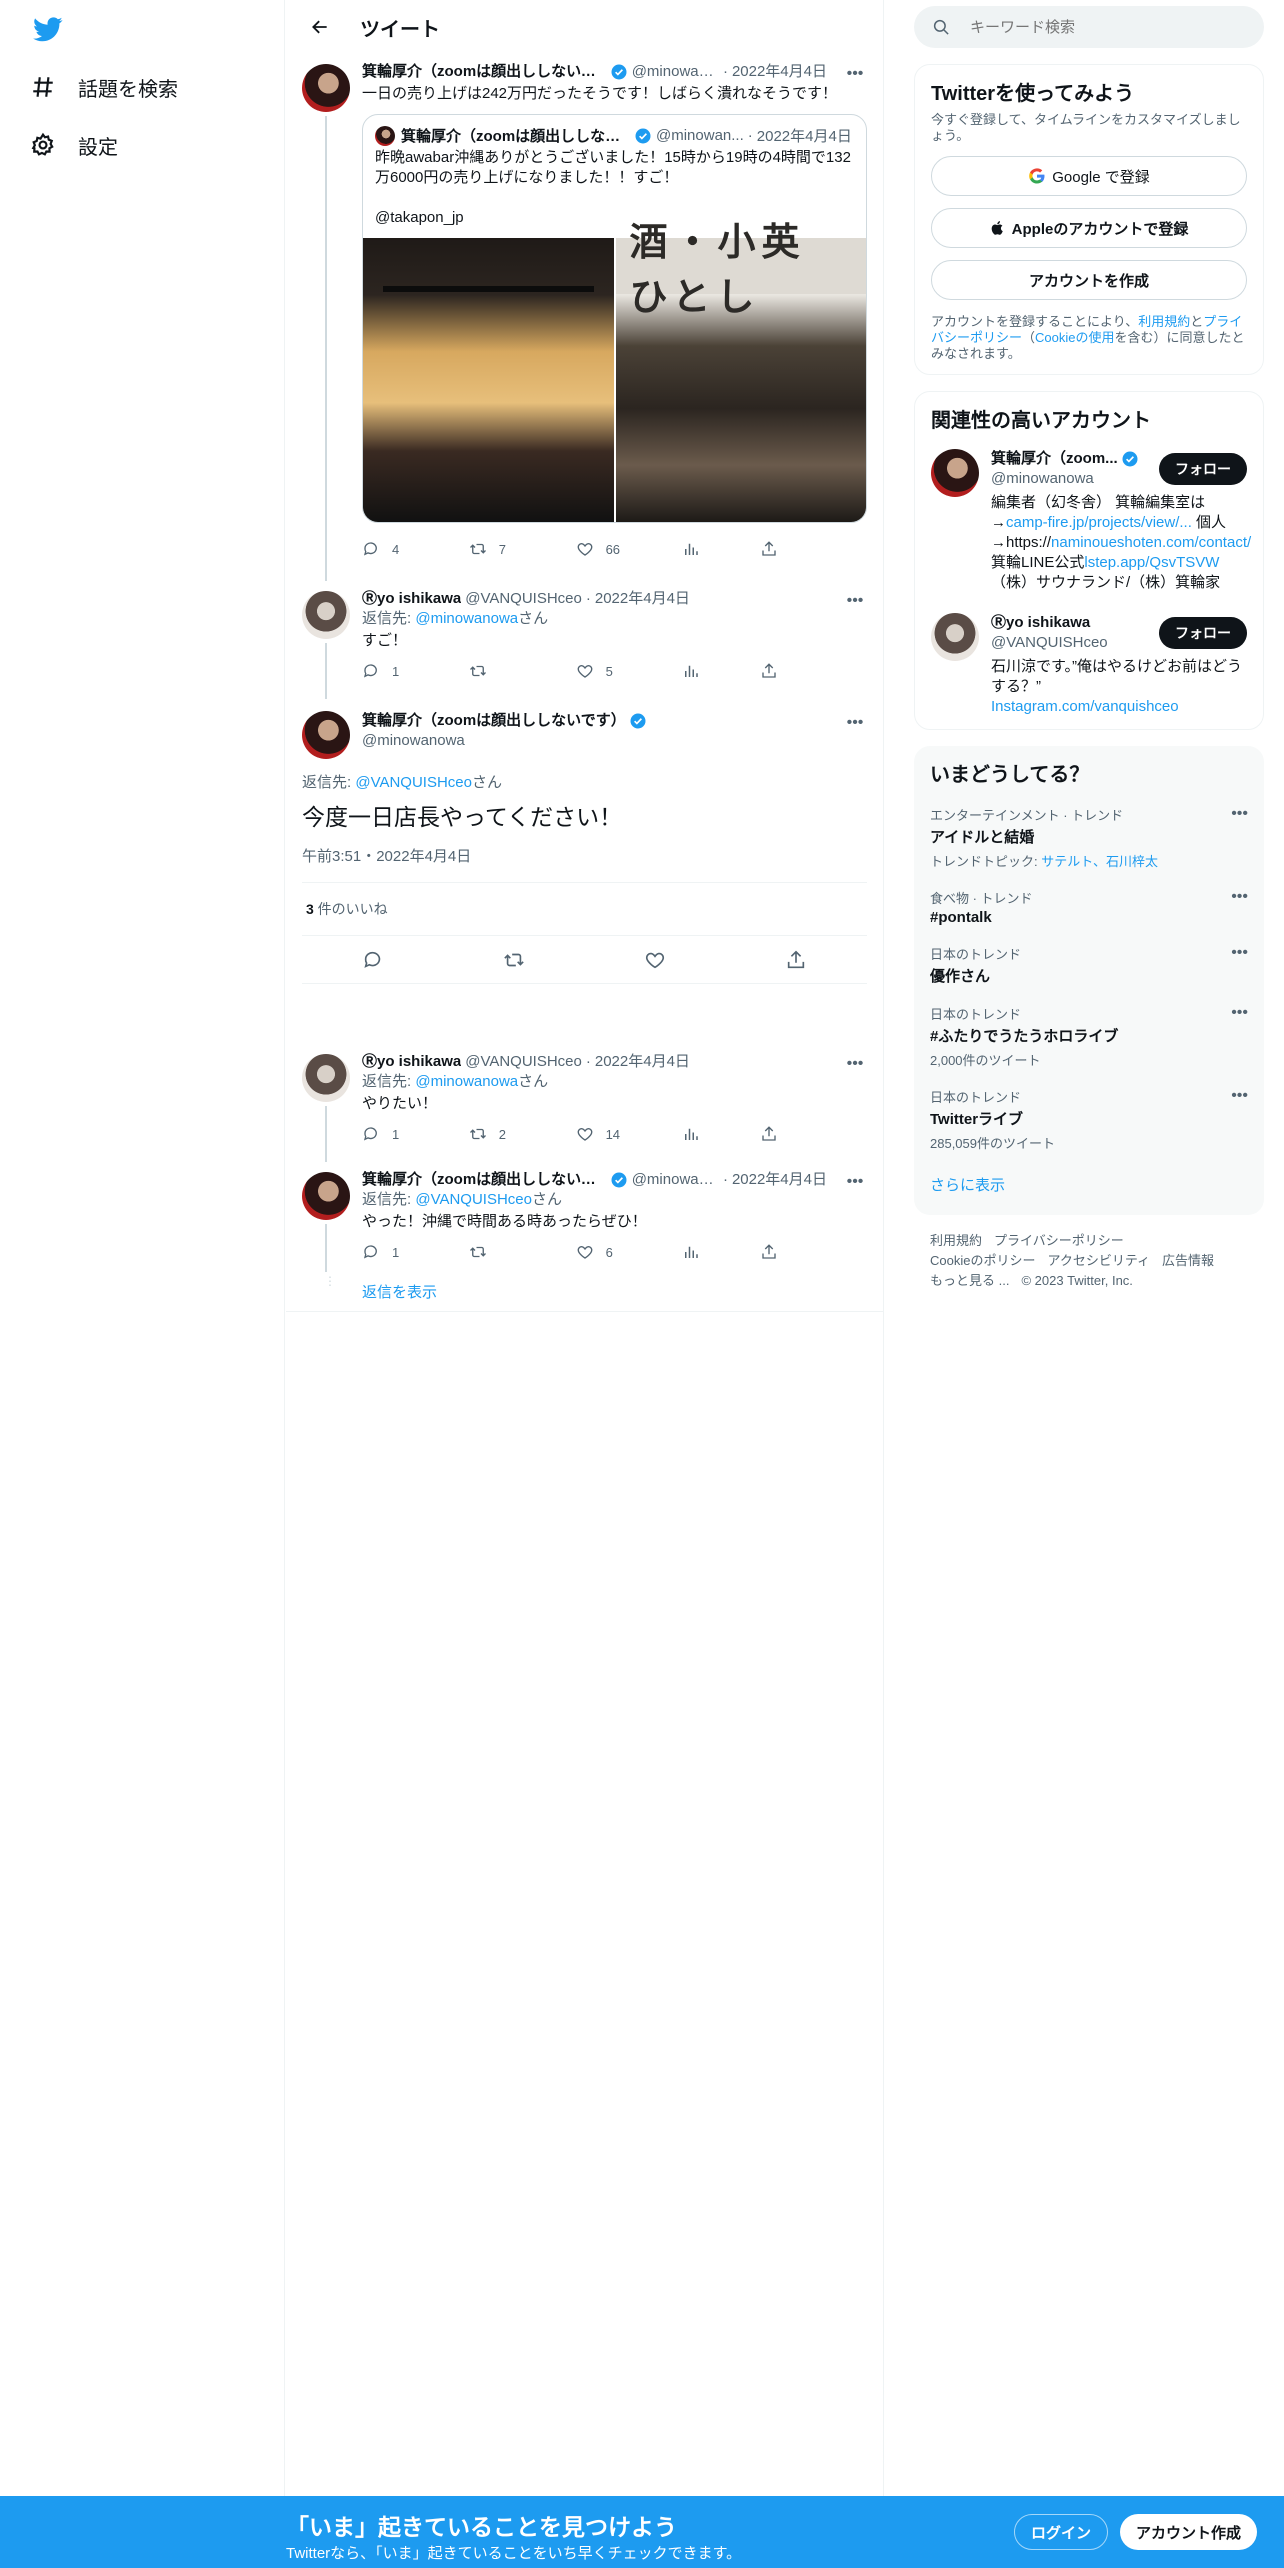 This screenshot has height=2568, width=1284. What do you see at coordinates (48, 29) in the screenshot?
I see `twitter-logo-icon` at bounding box center [48, 29].